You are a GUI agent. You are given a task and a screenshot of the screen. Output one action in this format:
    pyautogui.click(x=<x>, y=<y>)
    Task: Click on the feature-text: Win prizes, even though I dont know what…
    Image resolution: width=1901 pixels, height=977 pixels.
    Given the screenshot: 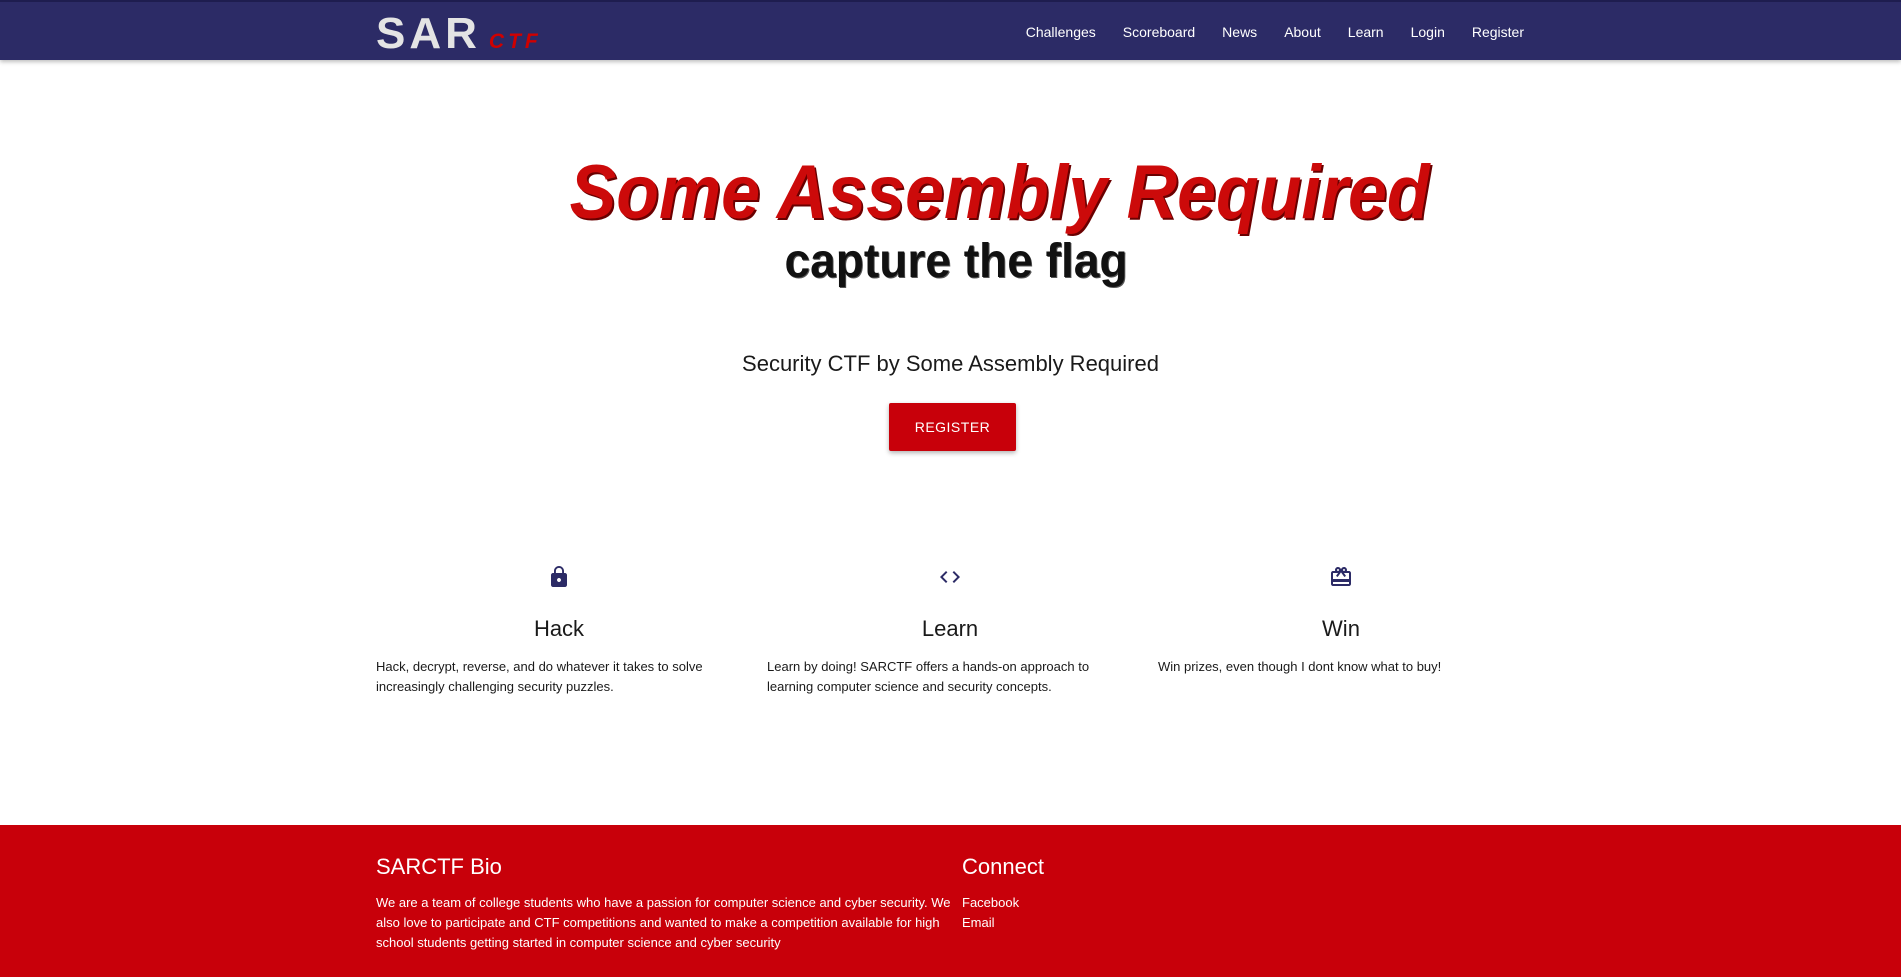 What is the action you would take?
    pyautogui.click(x=1300, y=666)
    